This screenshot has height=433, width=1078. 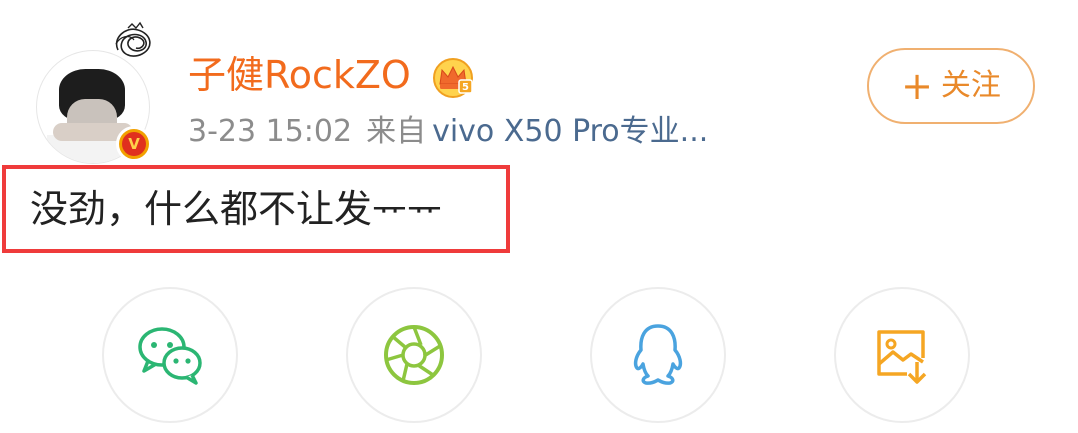 I want to click on save-image-button, so click(x=902, y=355).